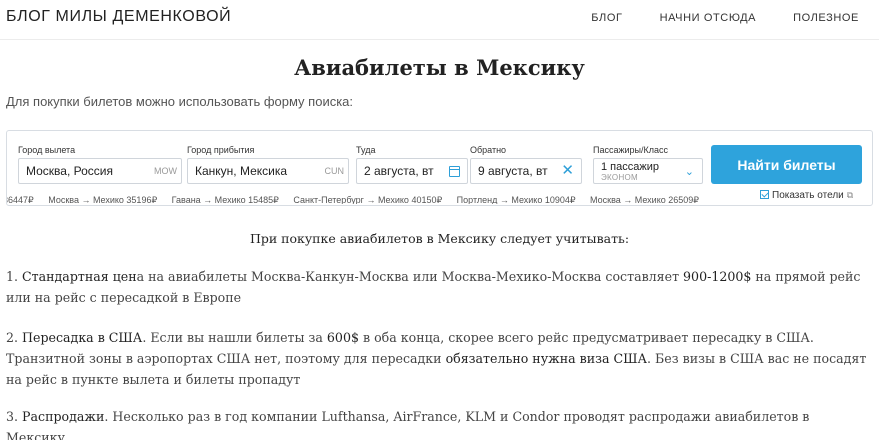 Image resolution: width=879 pixels, height=440 pixels. I want to click on destination-label: Город прибытия, so click(221, 150).